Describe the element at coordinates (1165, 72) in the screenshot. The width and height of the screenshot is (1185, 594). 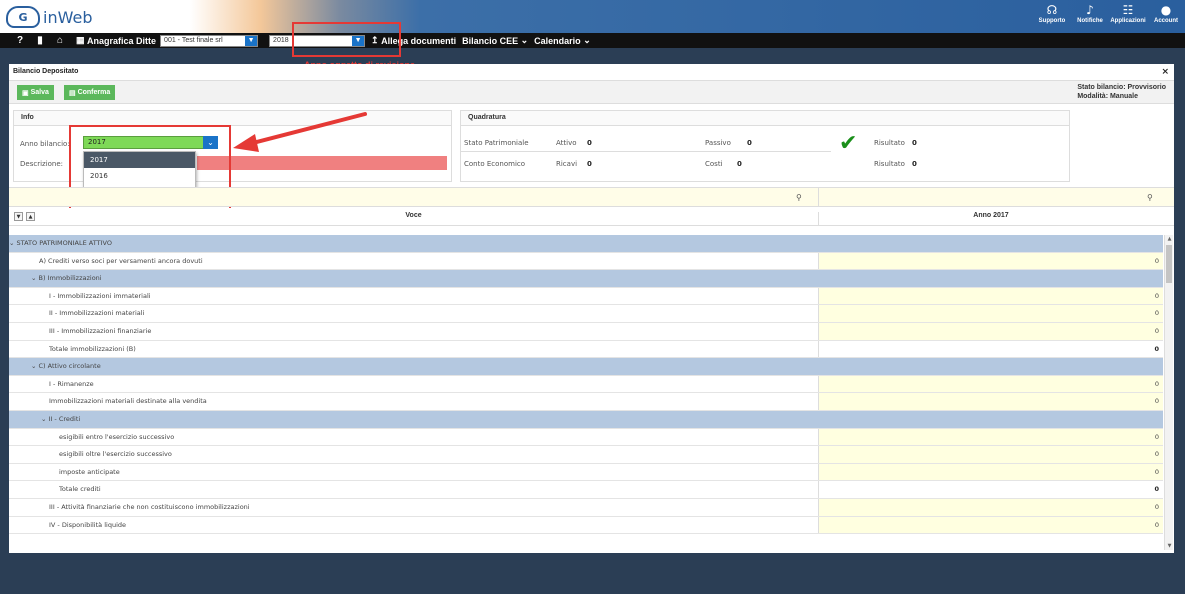
I see `close-icon: ×` at that location.